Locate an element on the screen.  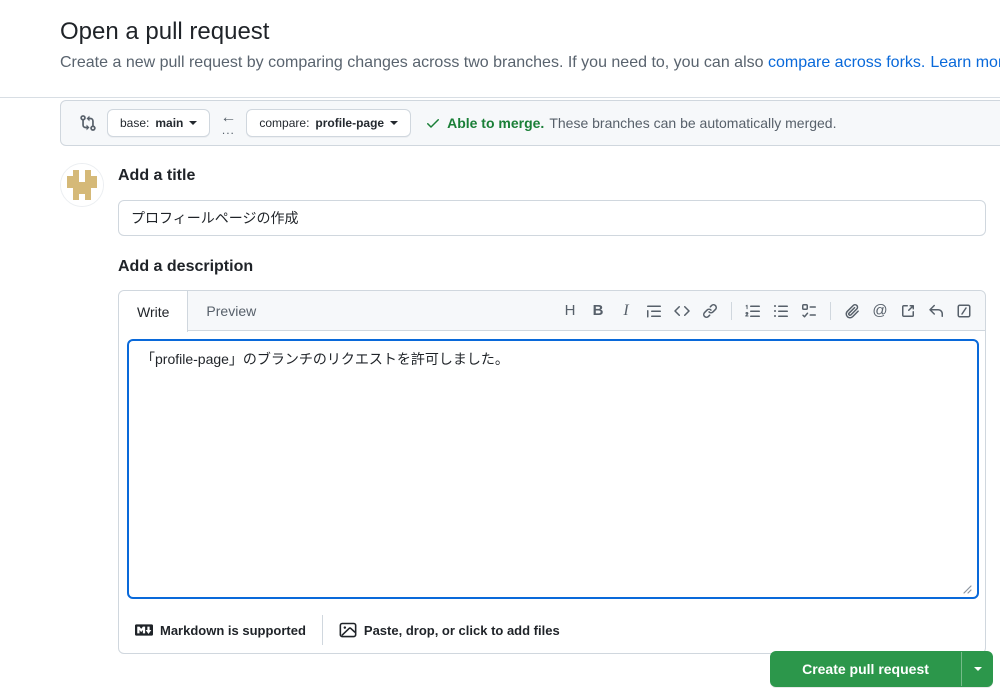
code-icon is located at coordinates (682, 311).